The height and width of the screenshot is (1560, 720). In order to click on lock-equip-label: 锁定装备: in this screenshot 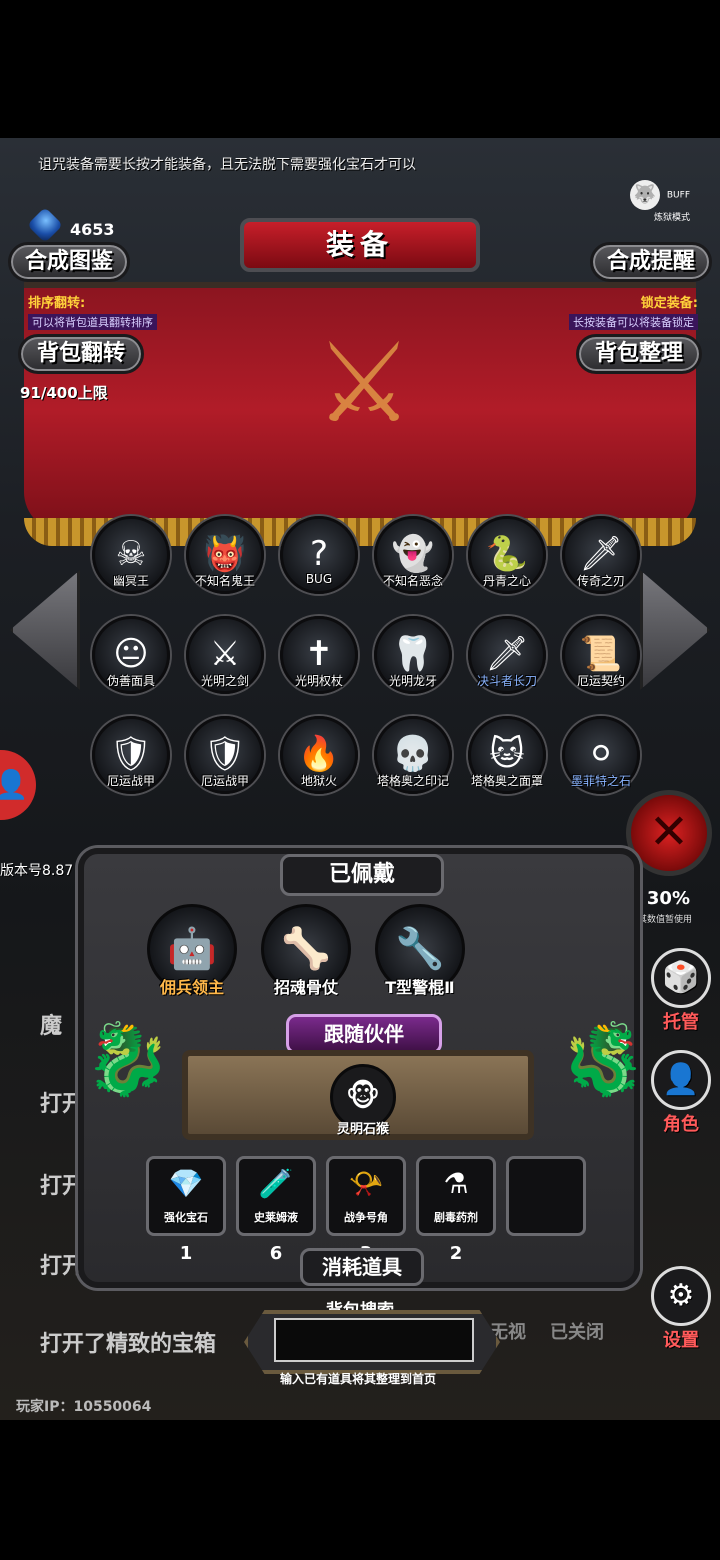, I will do `click(669, 303)`.